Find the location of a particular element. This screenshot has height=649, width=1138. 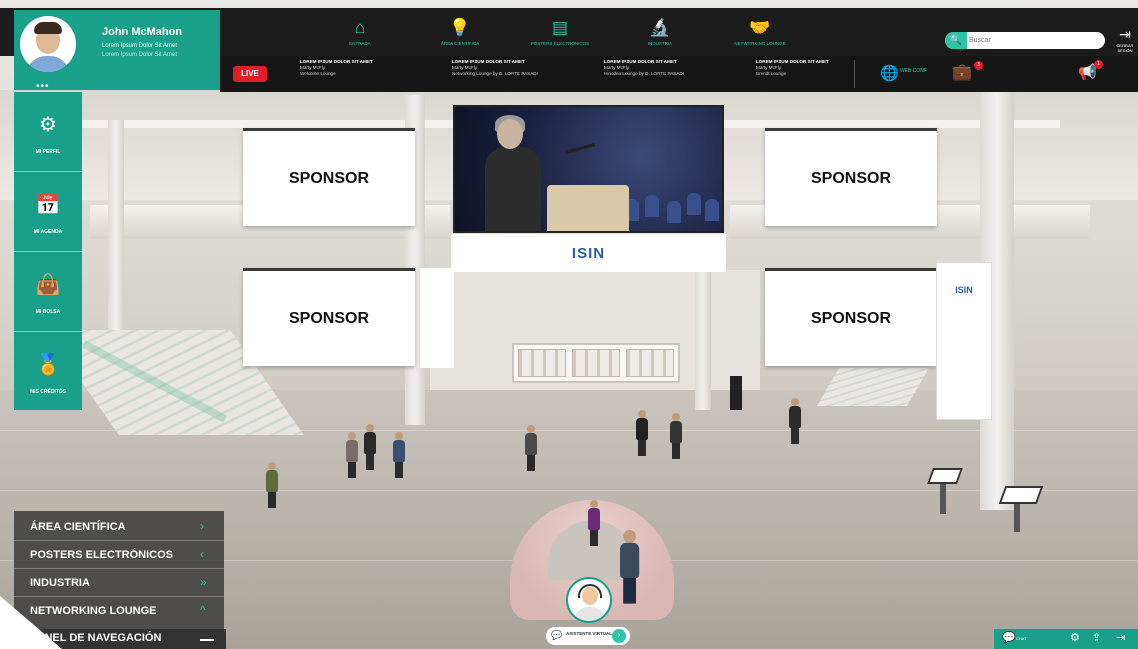

nav-posters: ▤ PÓSTERS ELECTRÓNICOS is located at coordinates (560, 32).